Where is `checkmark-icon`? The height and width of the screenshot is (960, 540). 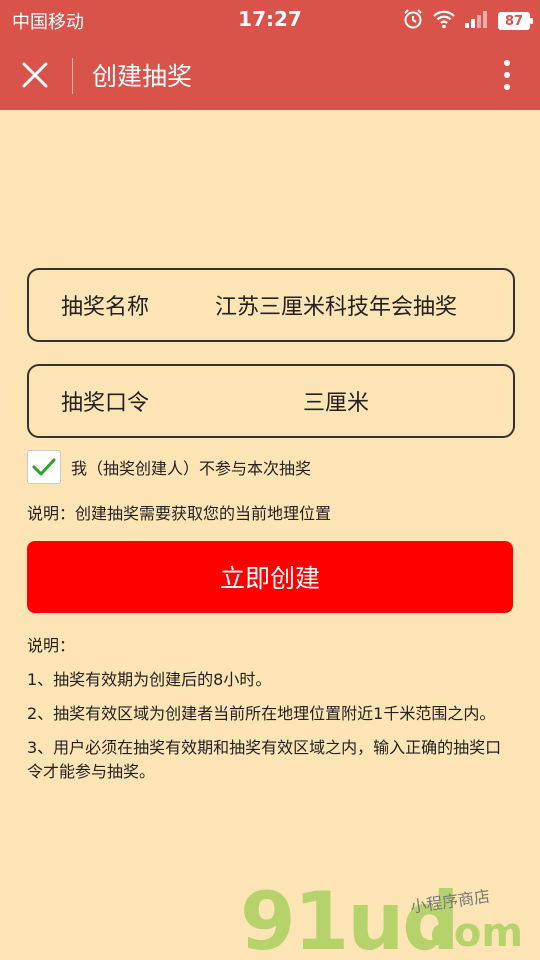
checkmark-icon is located at coordinates (44, 467).